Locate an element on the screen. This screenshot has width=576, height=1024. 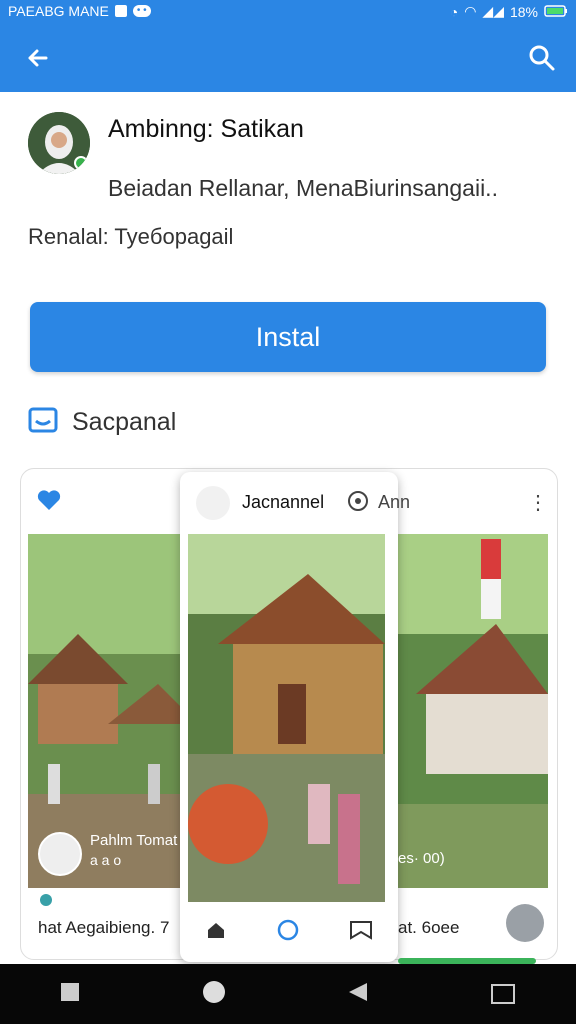
signal-icon: ◢◢ is located at coordinates (493, 11).